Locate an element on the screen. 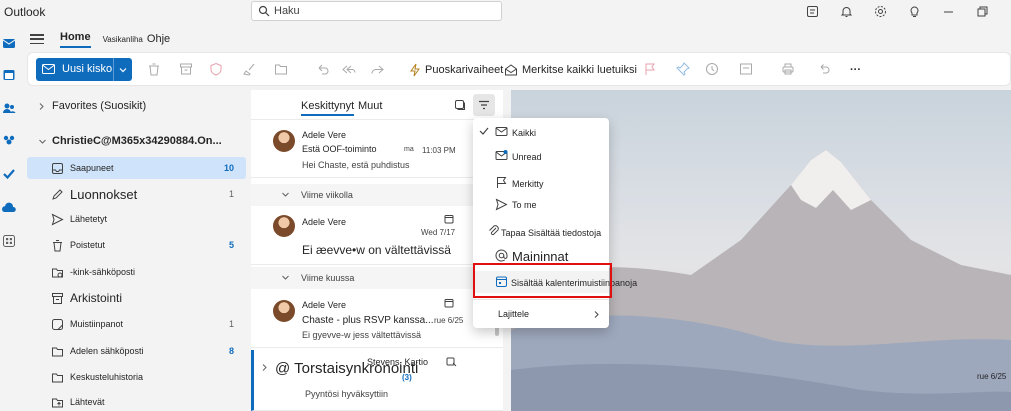  group-header: Viime kuussa is located at coordinates (377, 278).